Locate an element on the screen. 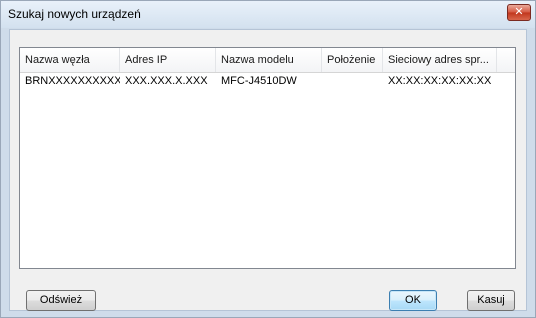  cell-location is located at coordinates (352, 81).